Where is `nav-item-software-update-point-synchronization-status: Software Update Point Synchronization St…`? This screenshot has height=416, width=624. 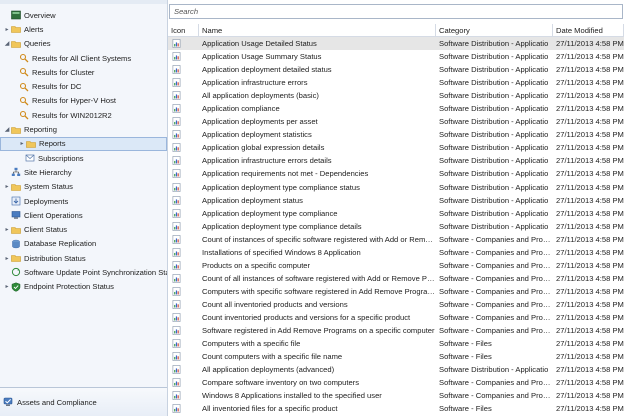
nav-item-software-update-point-synchronization-status: Software Update Point Synchronization St… is located at coordinates (83, 272).